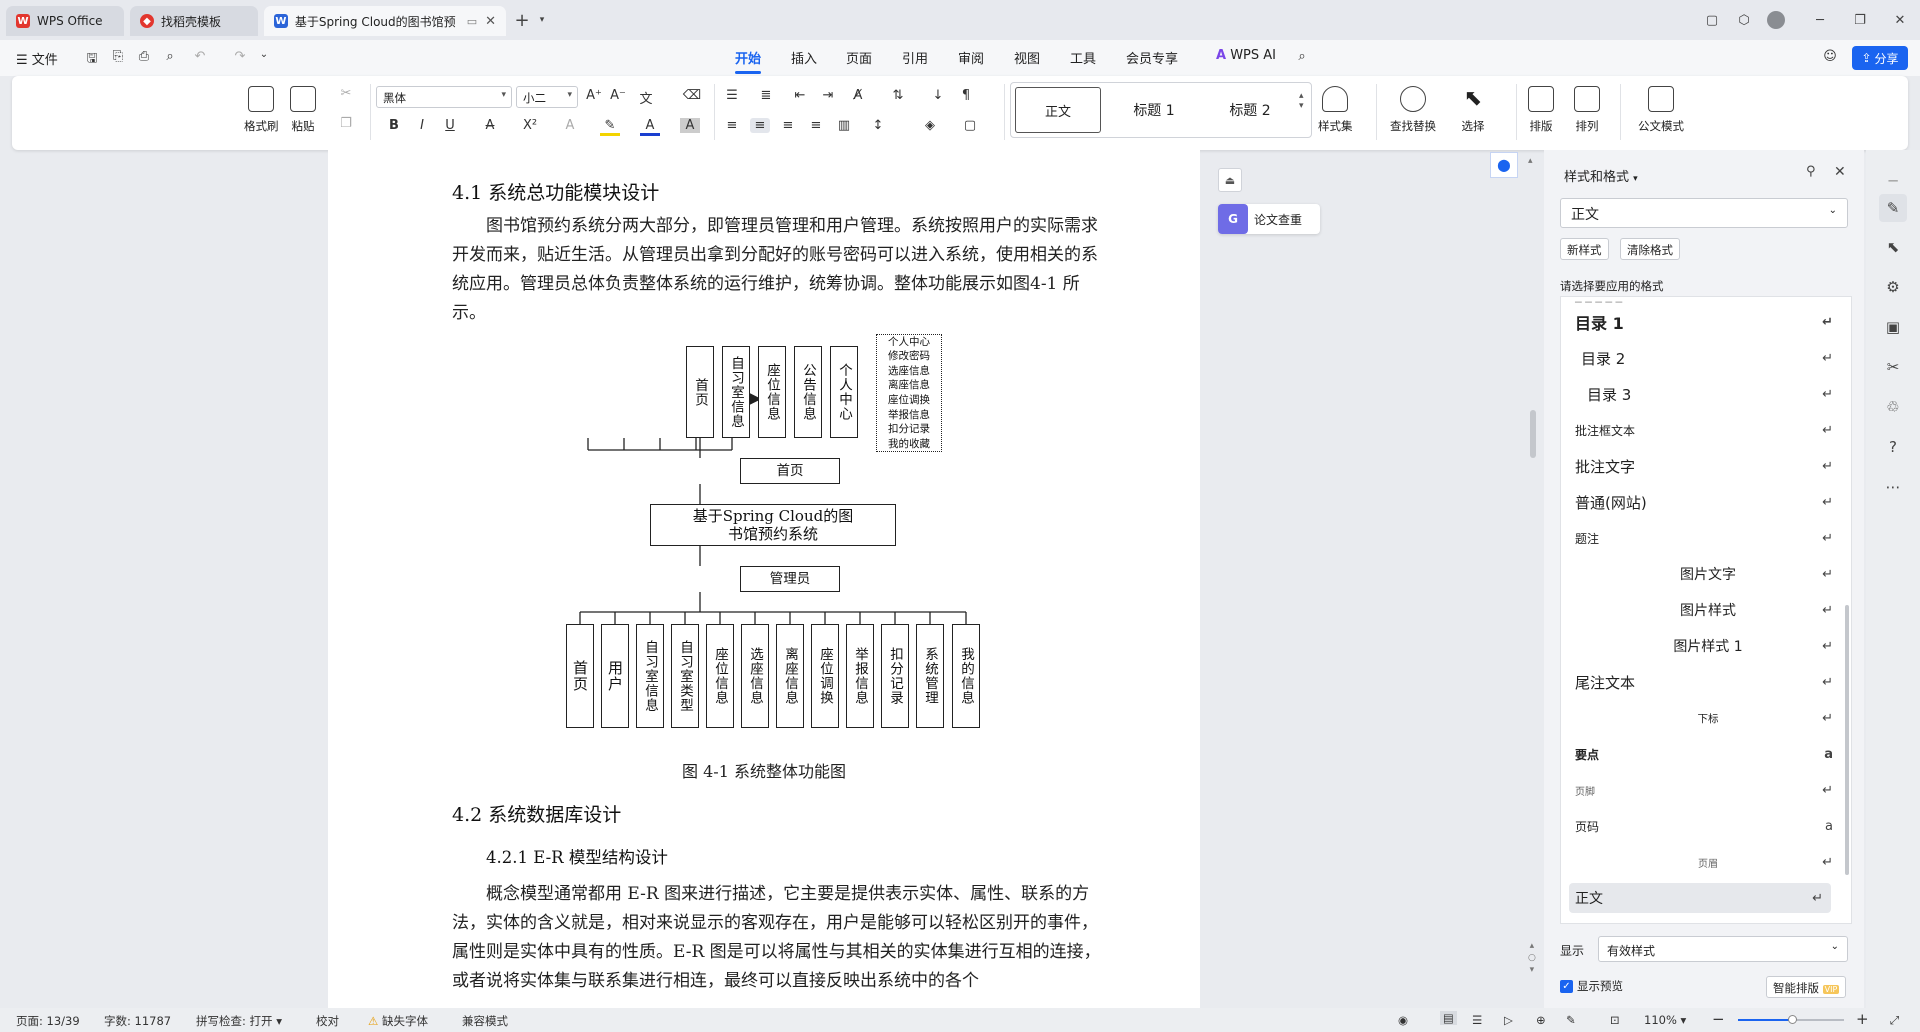  What do you see at coordinates (240, 56) in the screenshot?
I see `redo-icon: ↷` at bounding box center [240, 56].